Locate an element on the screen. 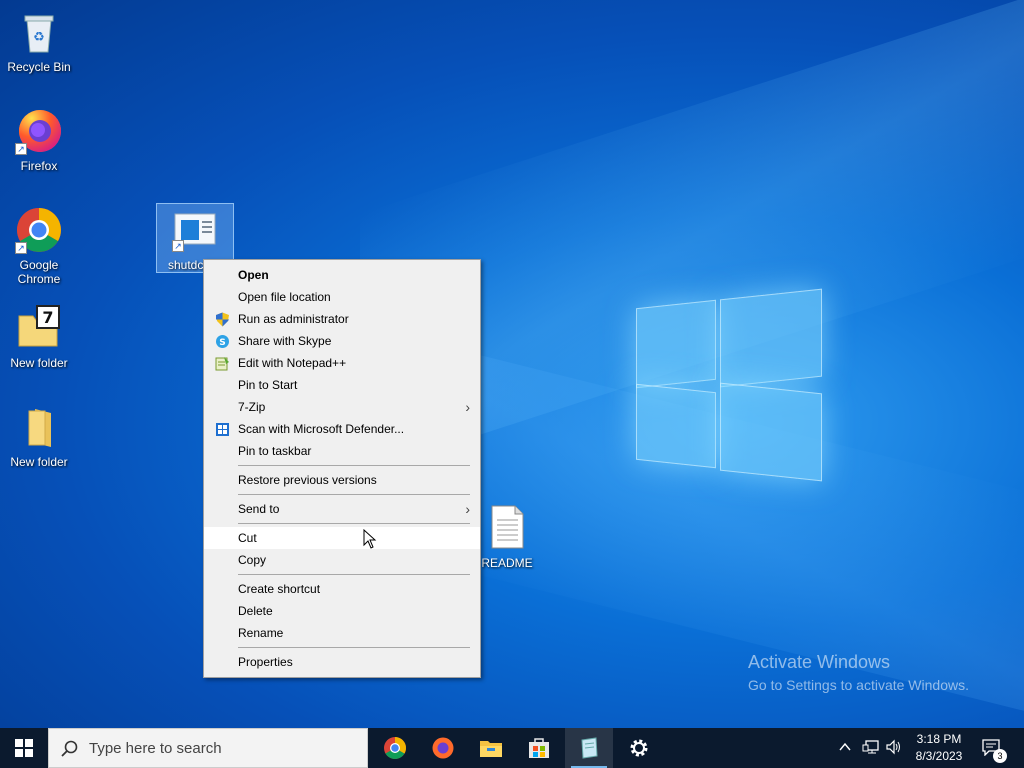 This screenshot has height=768, width=1024. desktop-icon-firefox: ↗ Firefox is located at coordinates (39, 140).